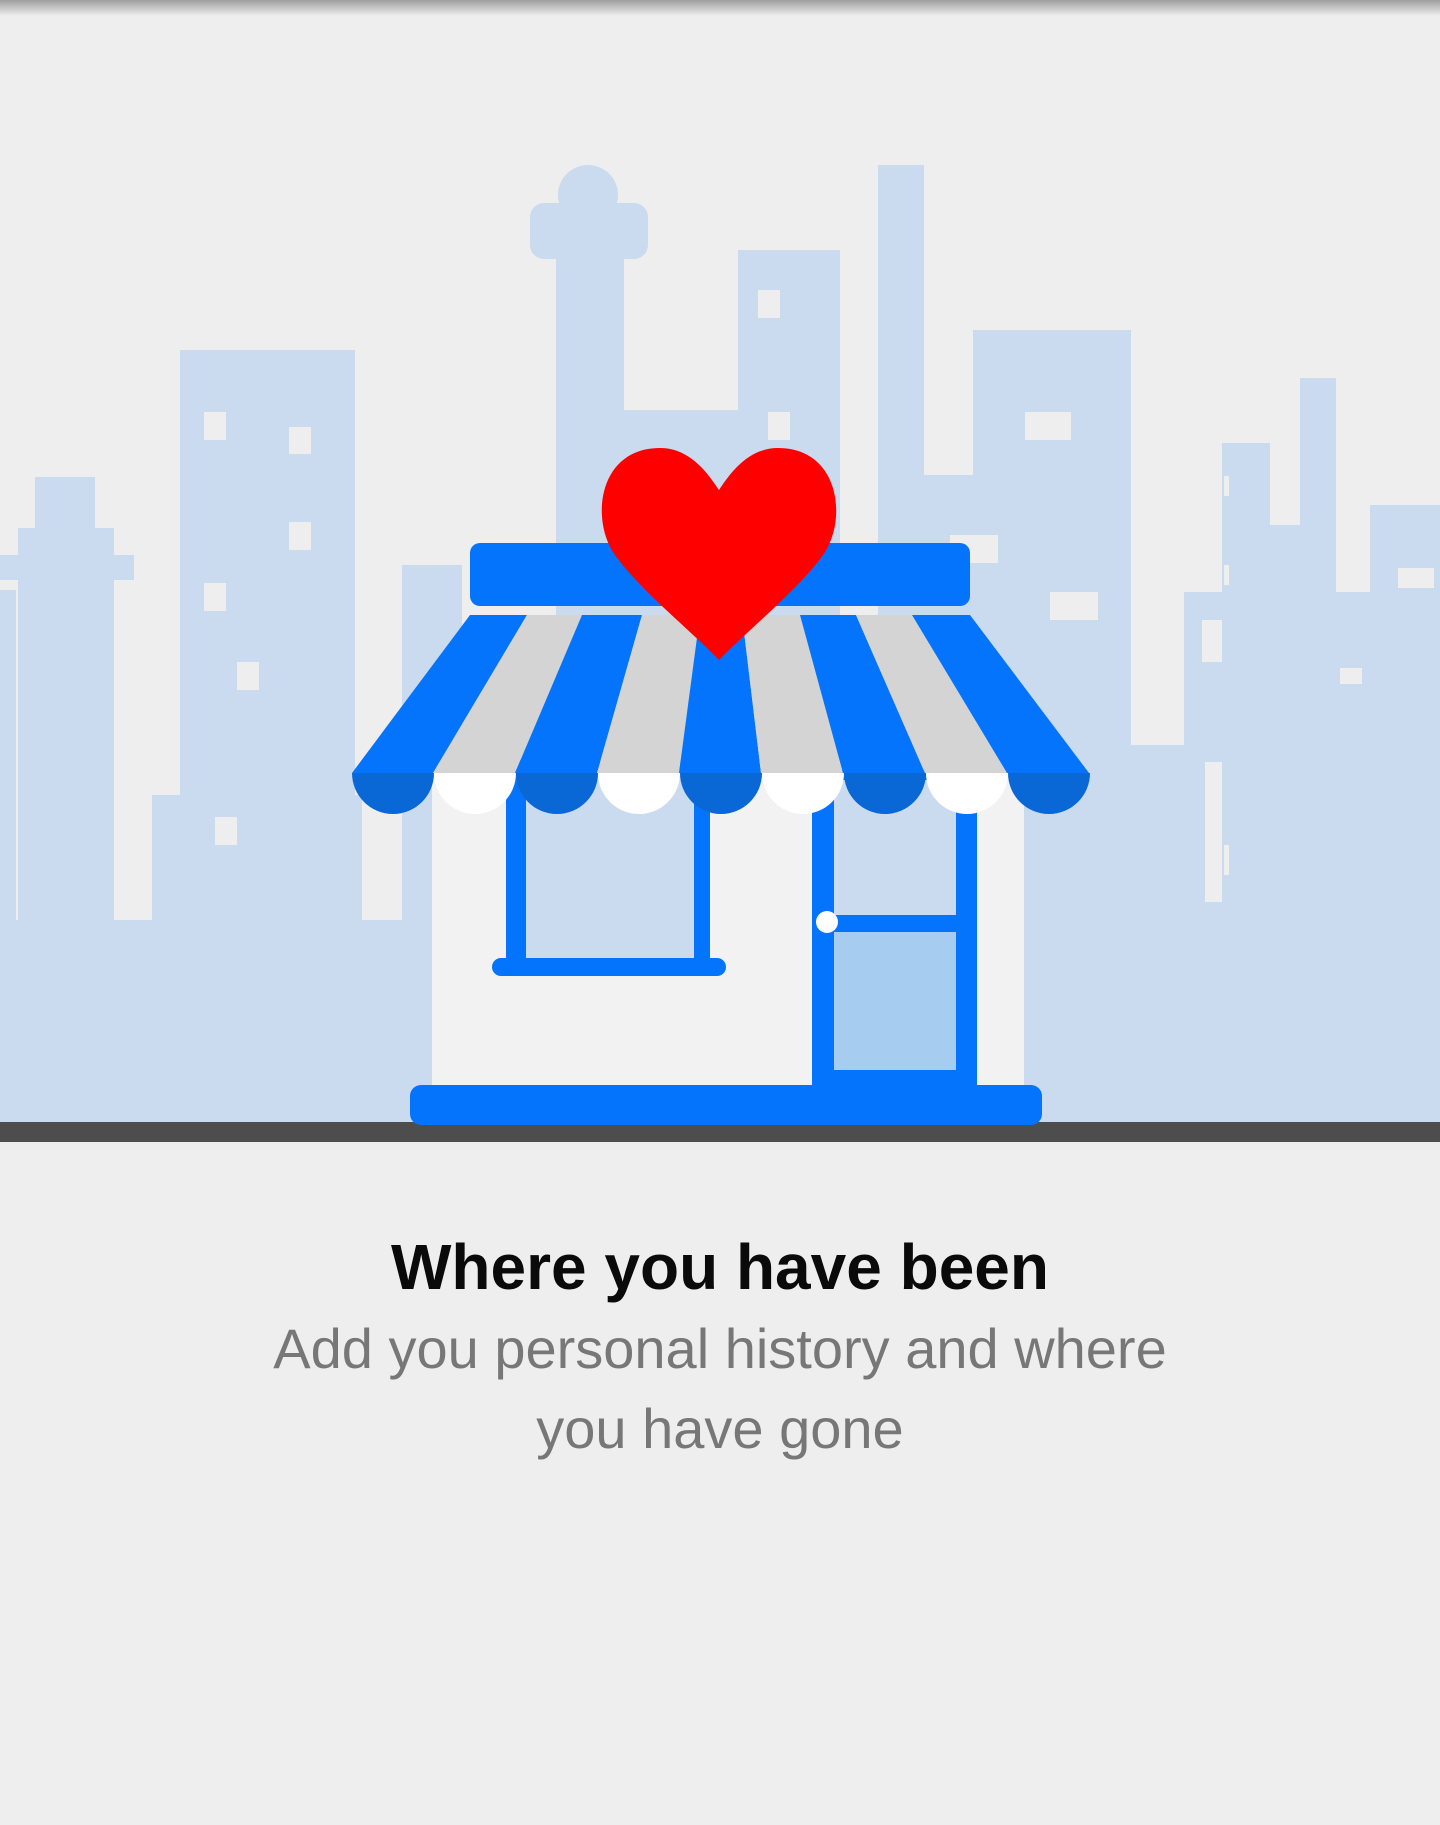 The width and height of the screenshot is (1440, 1825). What do you see at coordinates (721, 793) in the screenshot?
I see `awning-scallops` at bounding box center [721, 793].